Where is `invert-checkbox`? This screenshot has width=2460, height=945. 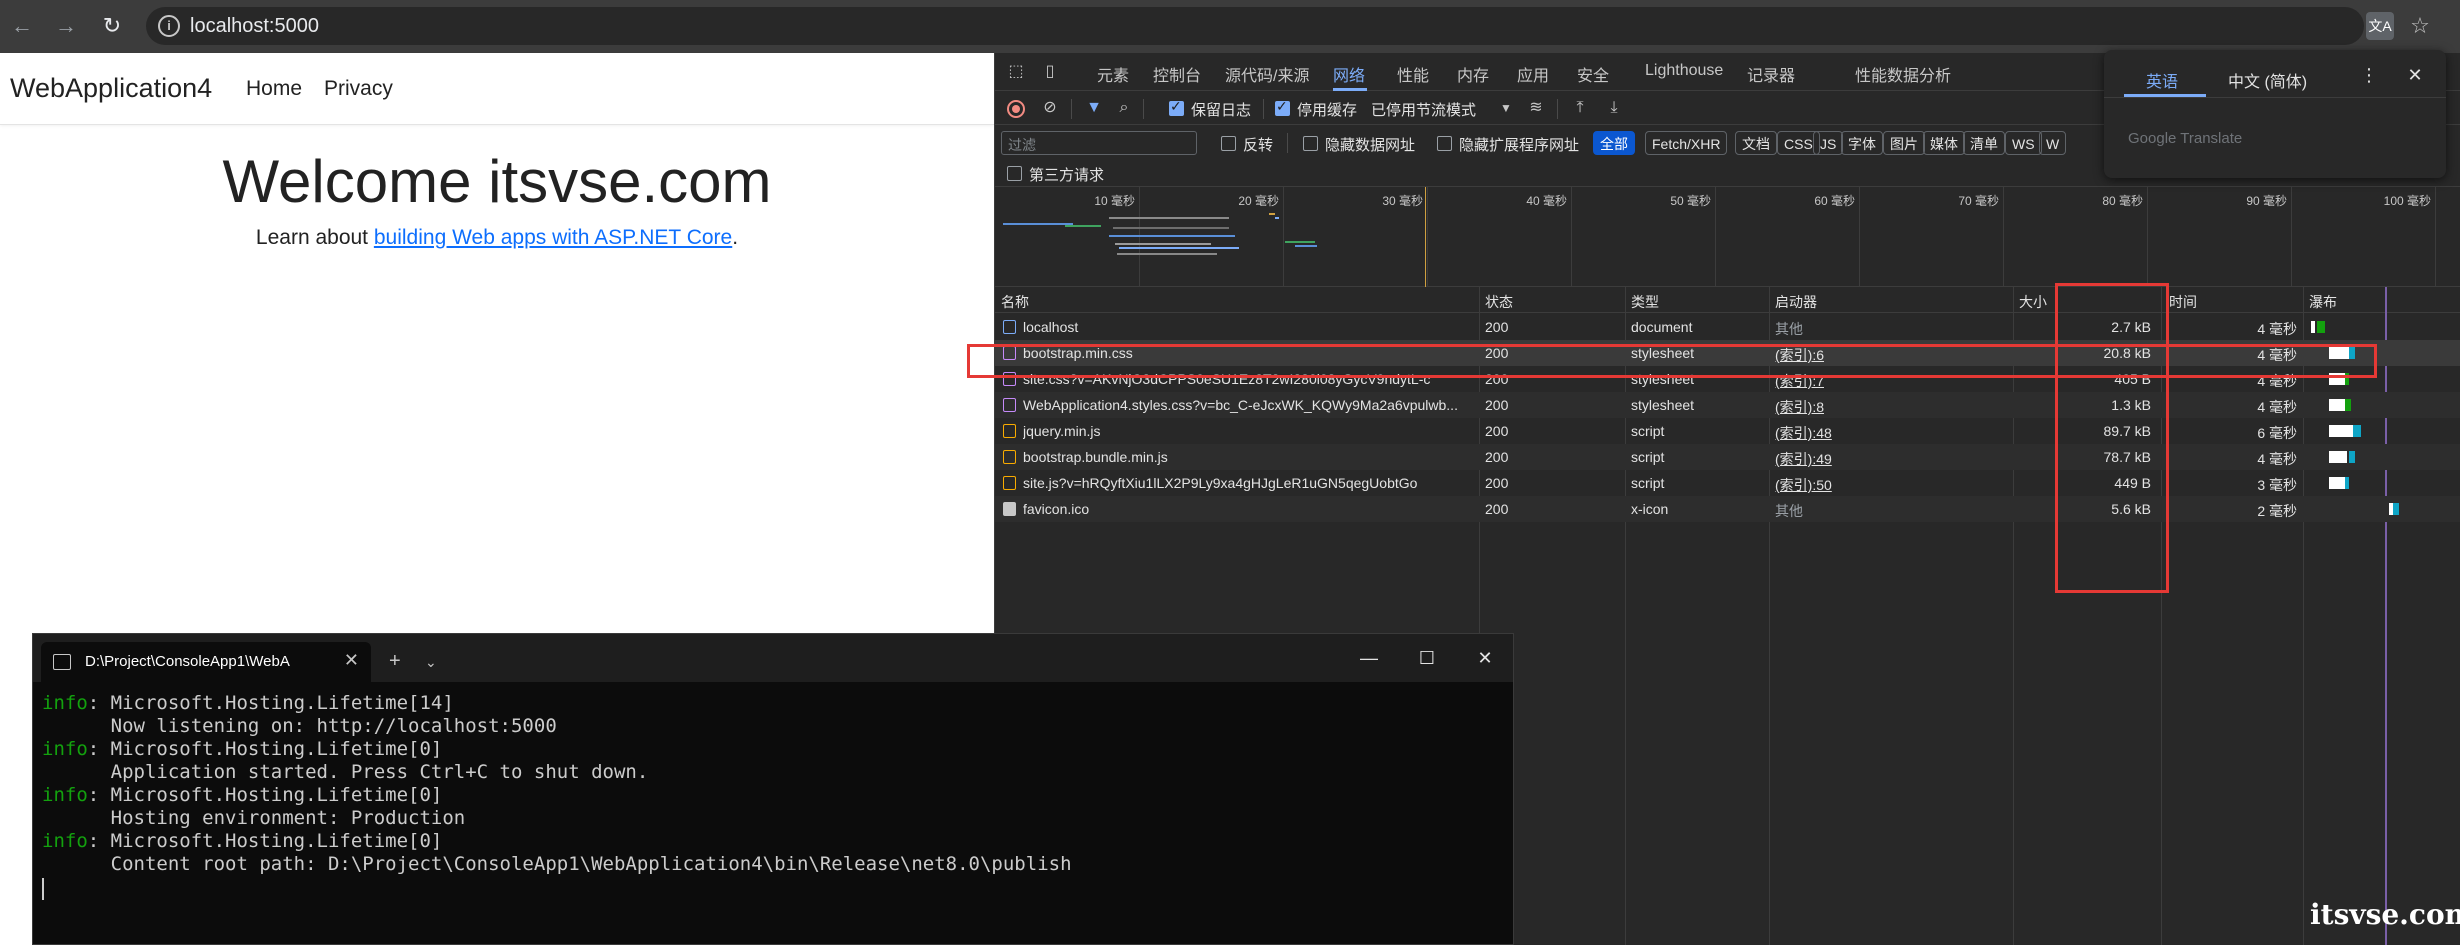 invert-checkbox is located at coordinates (1228, 143).